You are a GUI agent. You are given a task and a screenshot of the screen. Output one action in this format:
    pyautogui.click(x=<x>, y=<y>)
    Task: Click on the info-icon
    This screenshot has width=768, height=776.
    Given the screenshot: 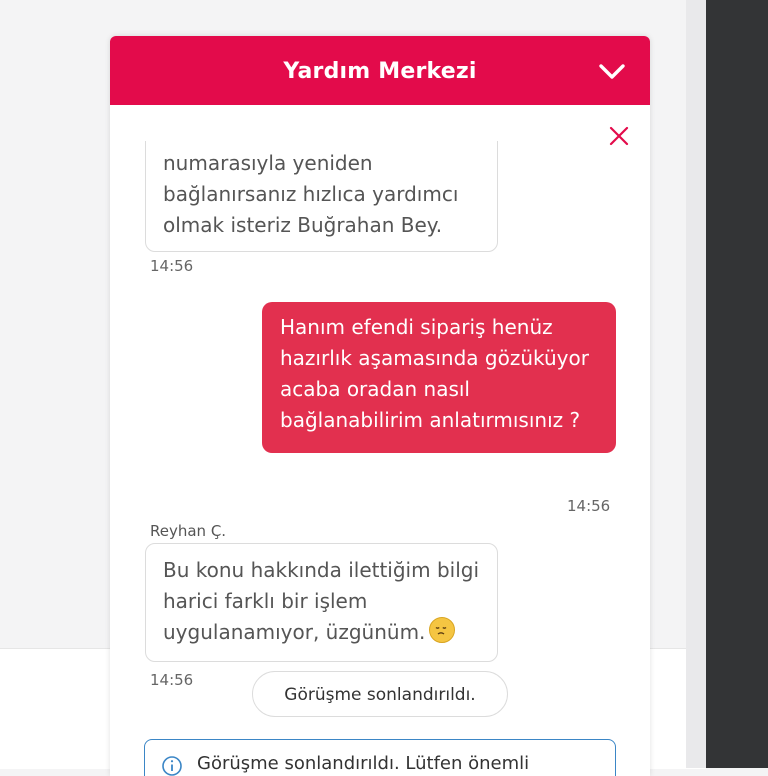 What is the action you would take?
    pyautogui.click(x=172, y=766)
    